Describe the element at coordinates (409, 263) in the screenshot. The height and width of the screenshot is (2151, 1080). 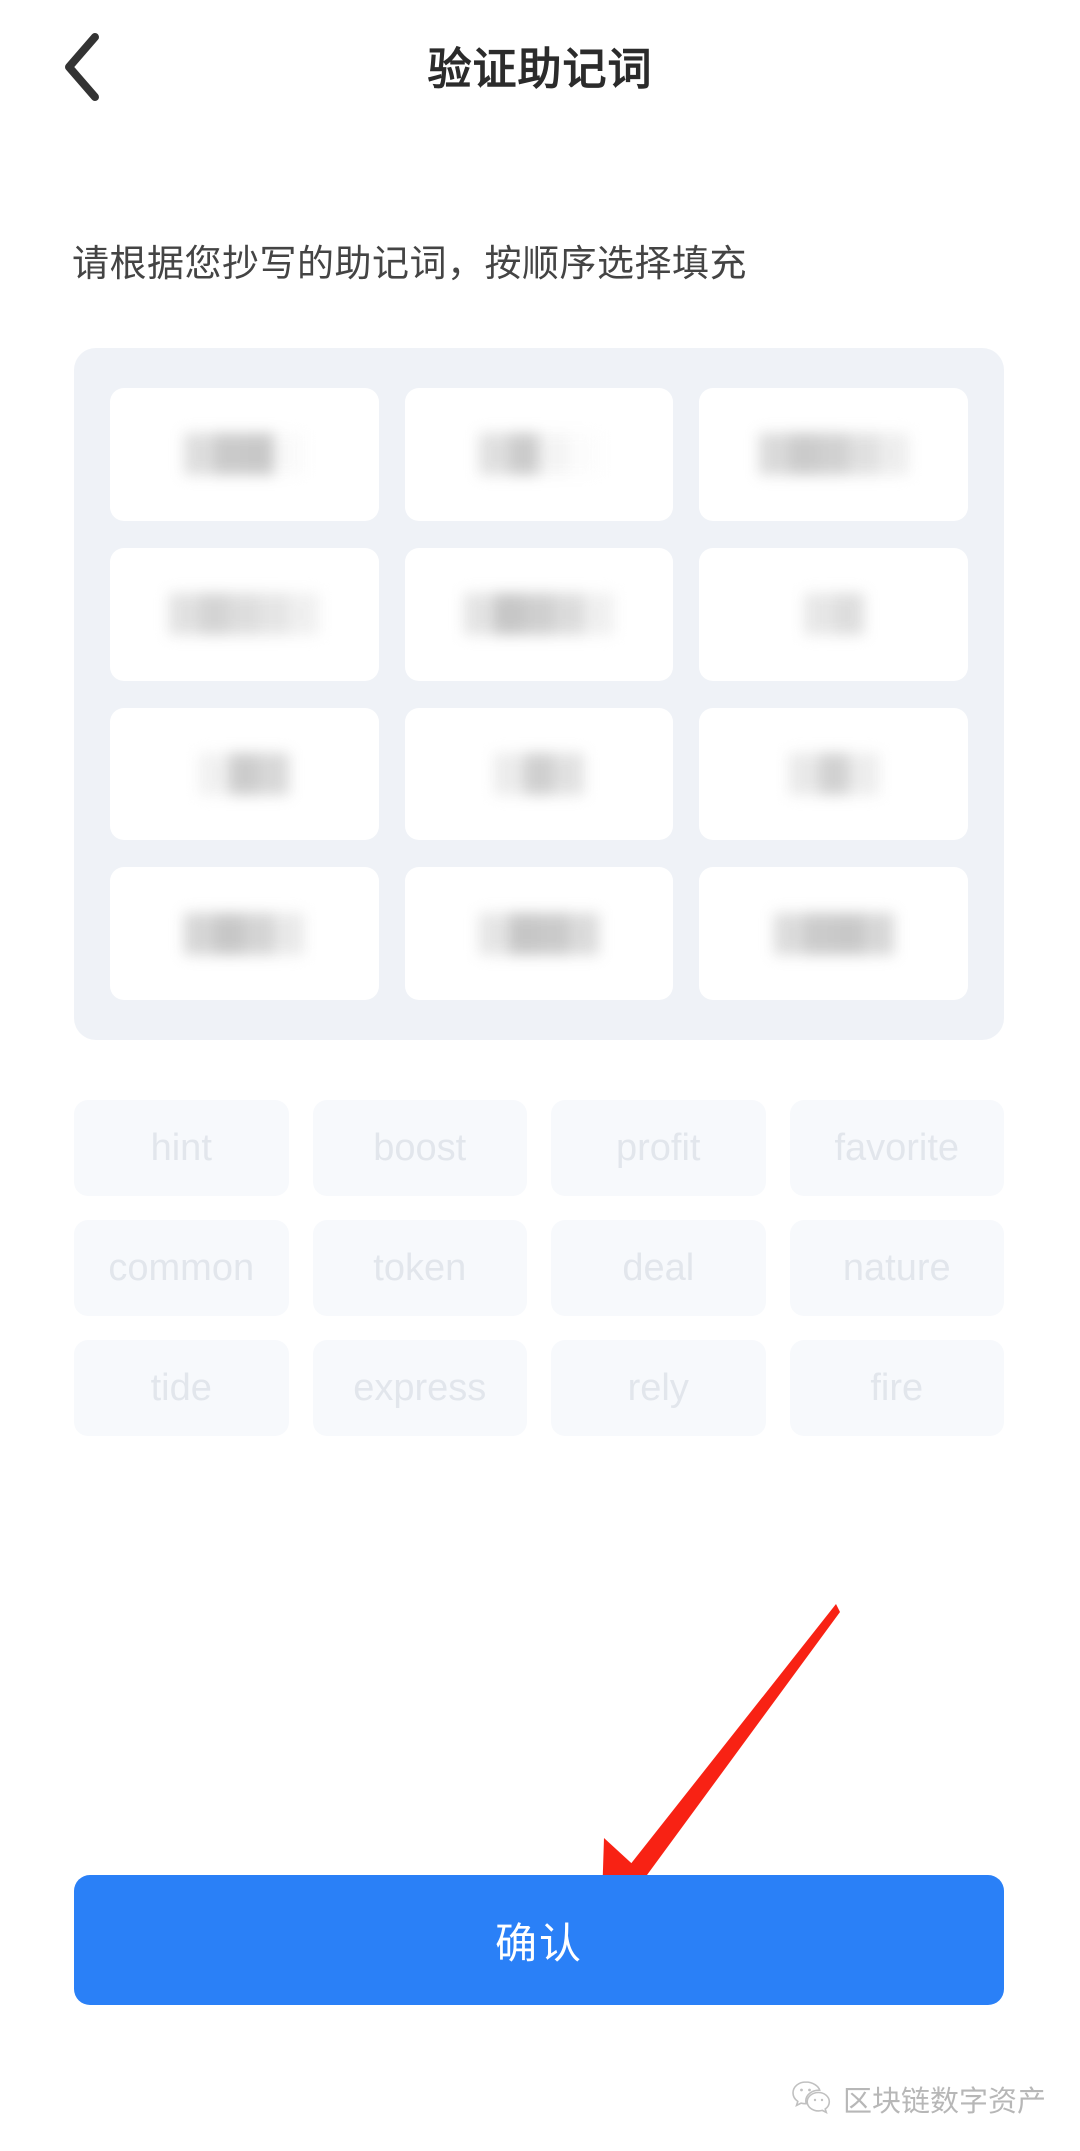
I see `instruction-text: 请根据您抄写的助记词，按顺序选择填充` at that location.